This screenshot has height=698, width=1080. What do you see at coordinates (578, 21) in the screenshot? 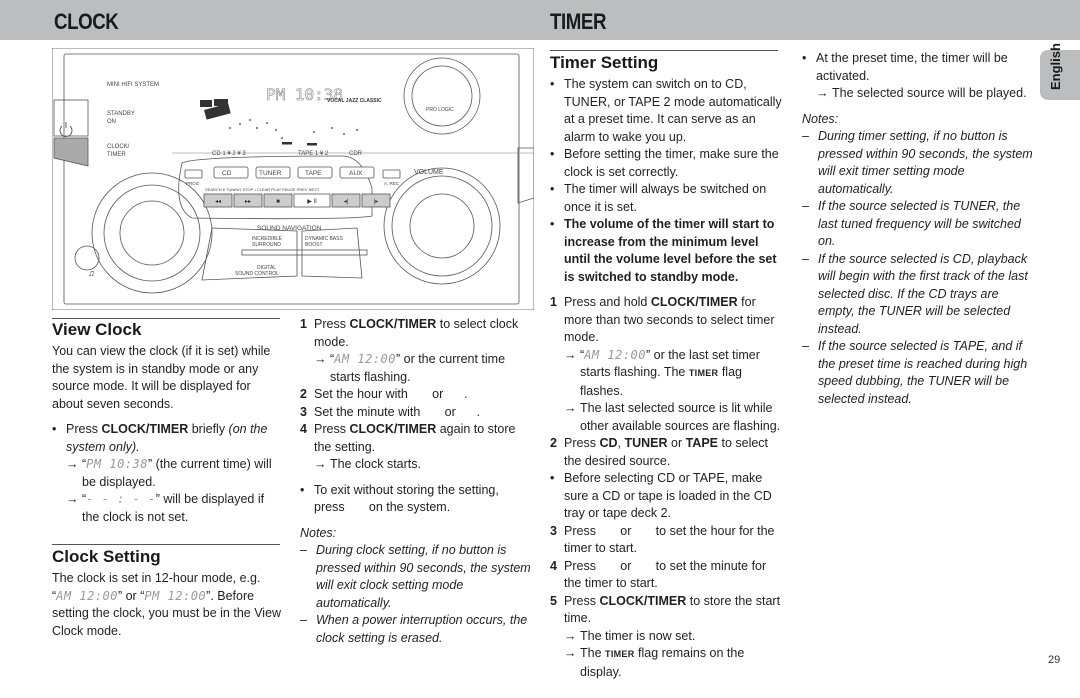
I see `timer-header-title: TIMER` at bounding box center [578, 21].